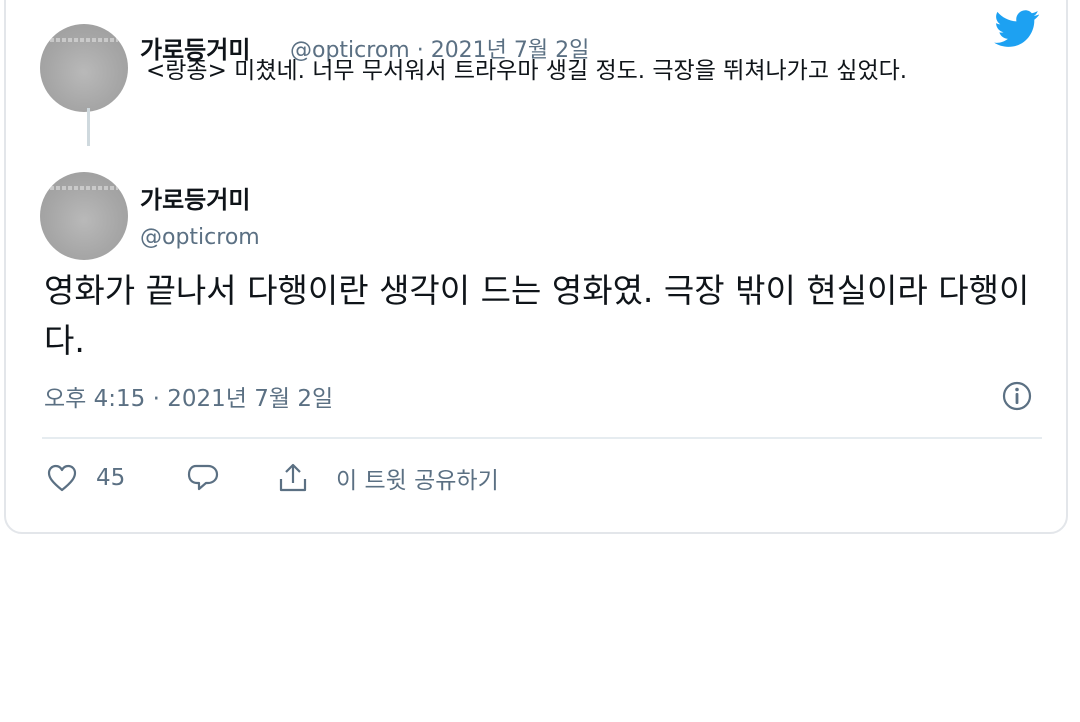 The height and width of the screenshot is (722, 1080). Describe the element at coordinates (188, 396) in the screenshot. I see `tweet-timestamp: 오후 4:15 · 2021년 7월 2일` at that location.